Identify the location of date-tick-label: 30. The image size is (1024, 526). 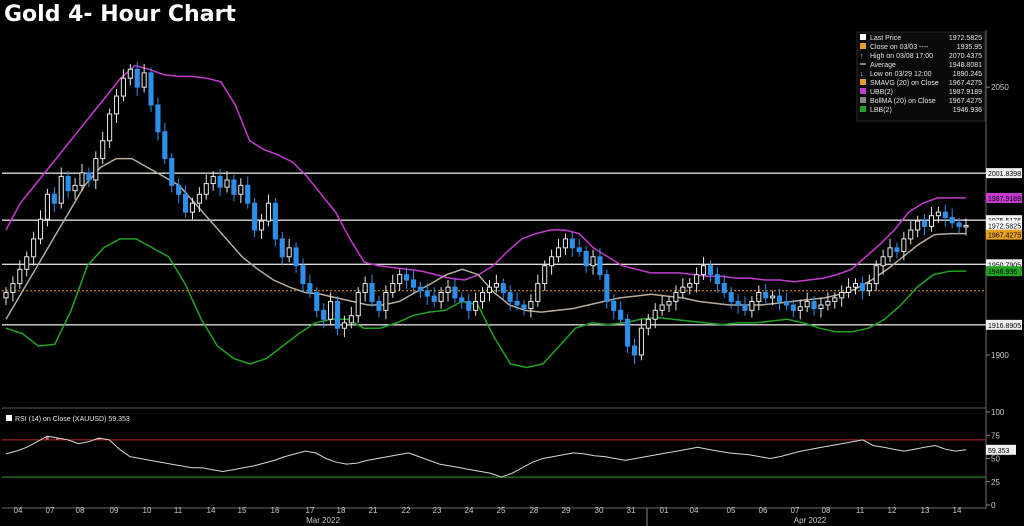
(599, 510).